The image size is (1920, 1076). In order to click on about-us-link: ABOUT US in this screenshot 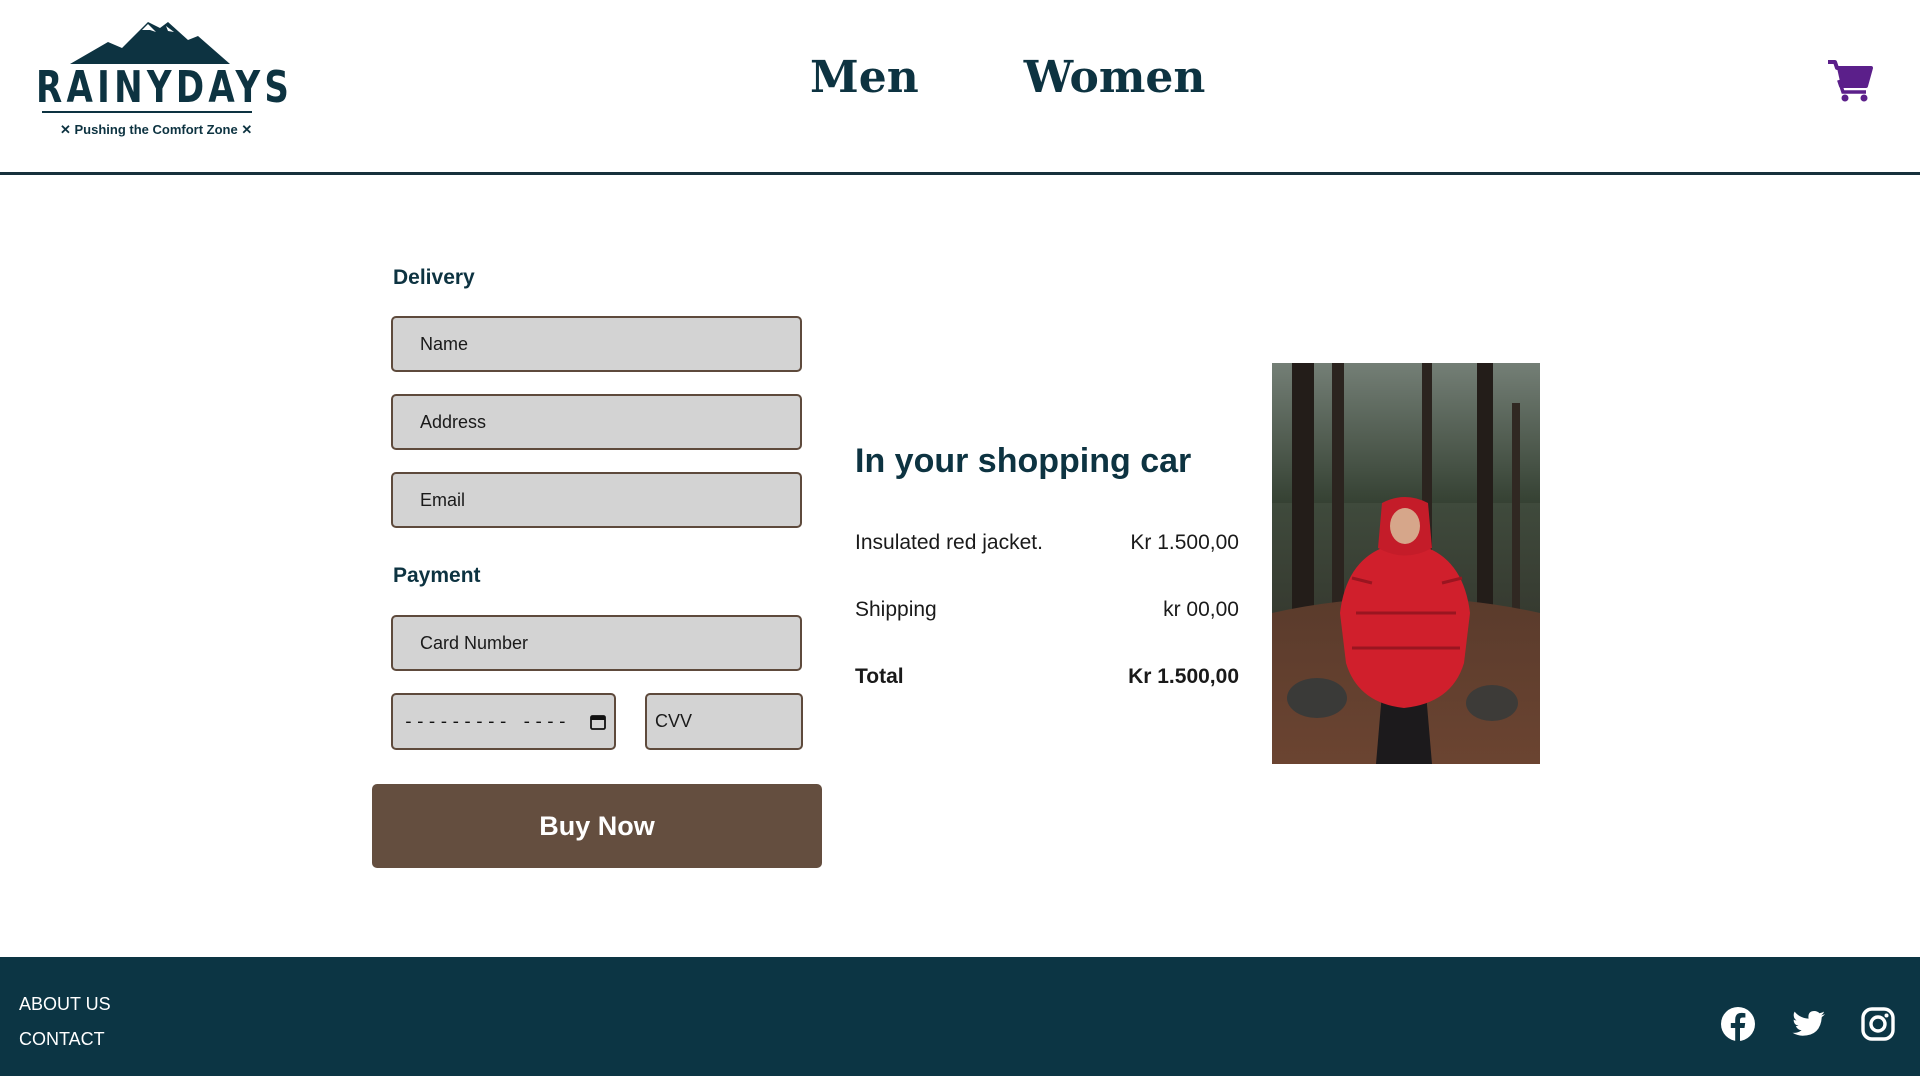, I will do `click(65, 1004)`.